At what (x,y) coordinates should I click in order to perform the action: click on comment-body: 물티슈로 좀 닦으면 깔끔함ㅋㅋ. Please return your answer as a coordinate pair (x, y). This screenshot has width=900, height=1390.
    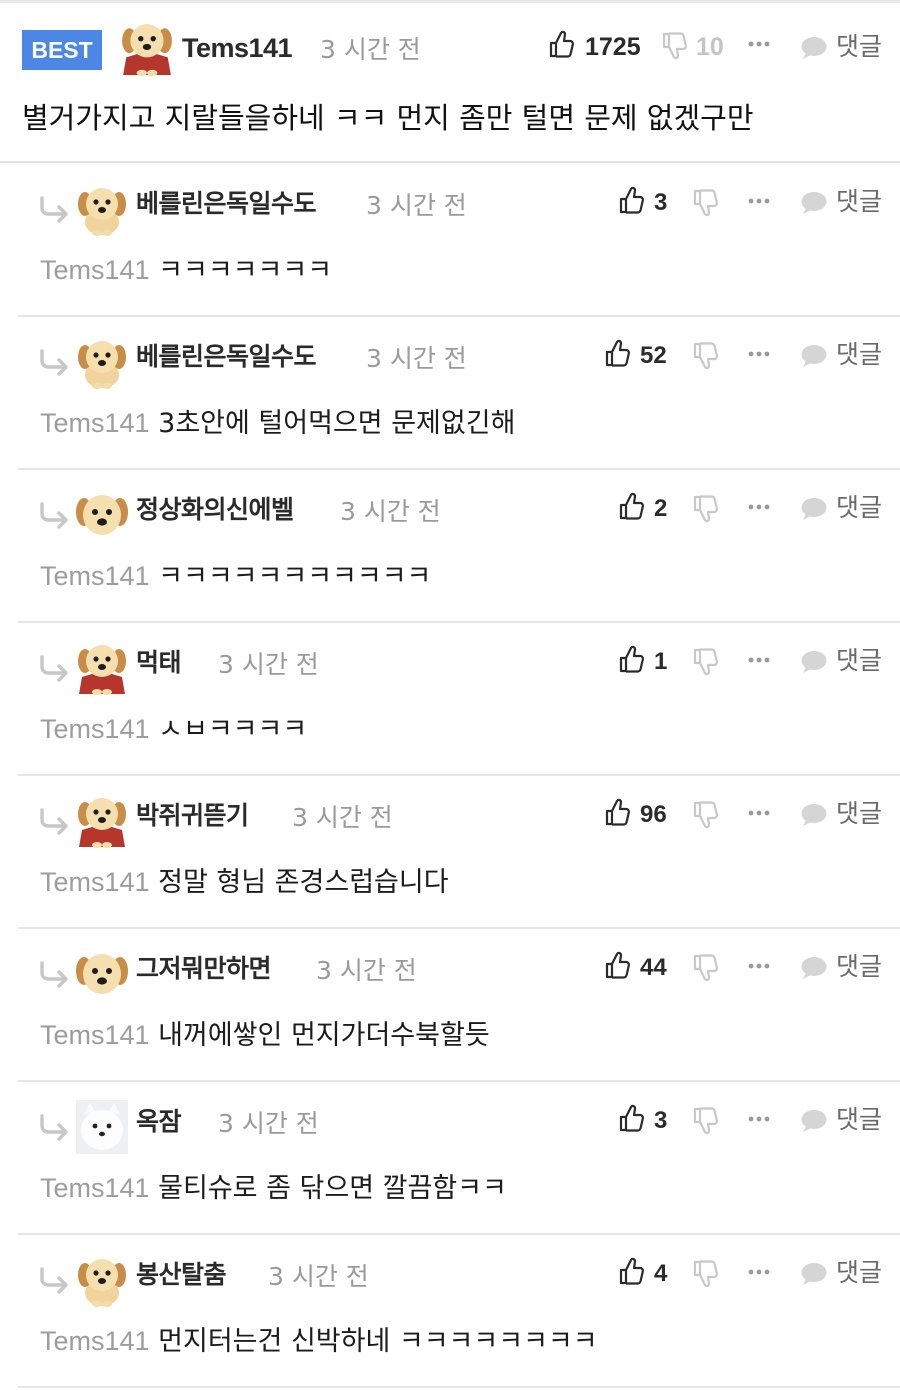
    Looking at the image, I should click on (332, 1188).